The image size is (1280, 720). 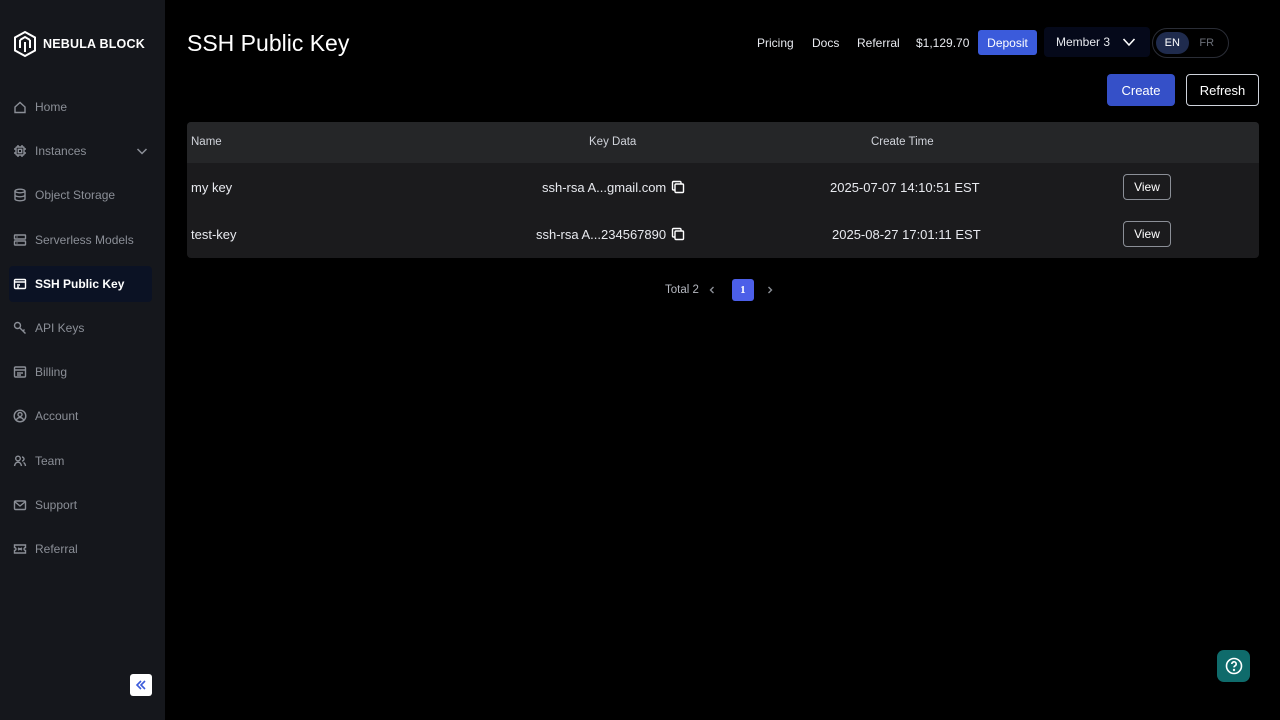 I want to click on chip-icon, so click(x=20, y=151).